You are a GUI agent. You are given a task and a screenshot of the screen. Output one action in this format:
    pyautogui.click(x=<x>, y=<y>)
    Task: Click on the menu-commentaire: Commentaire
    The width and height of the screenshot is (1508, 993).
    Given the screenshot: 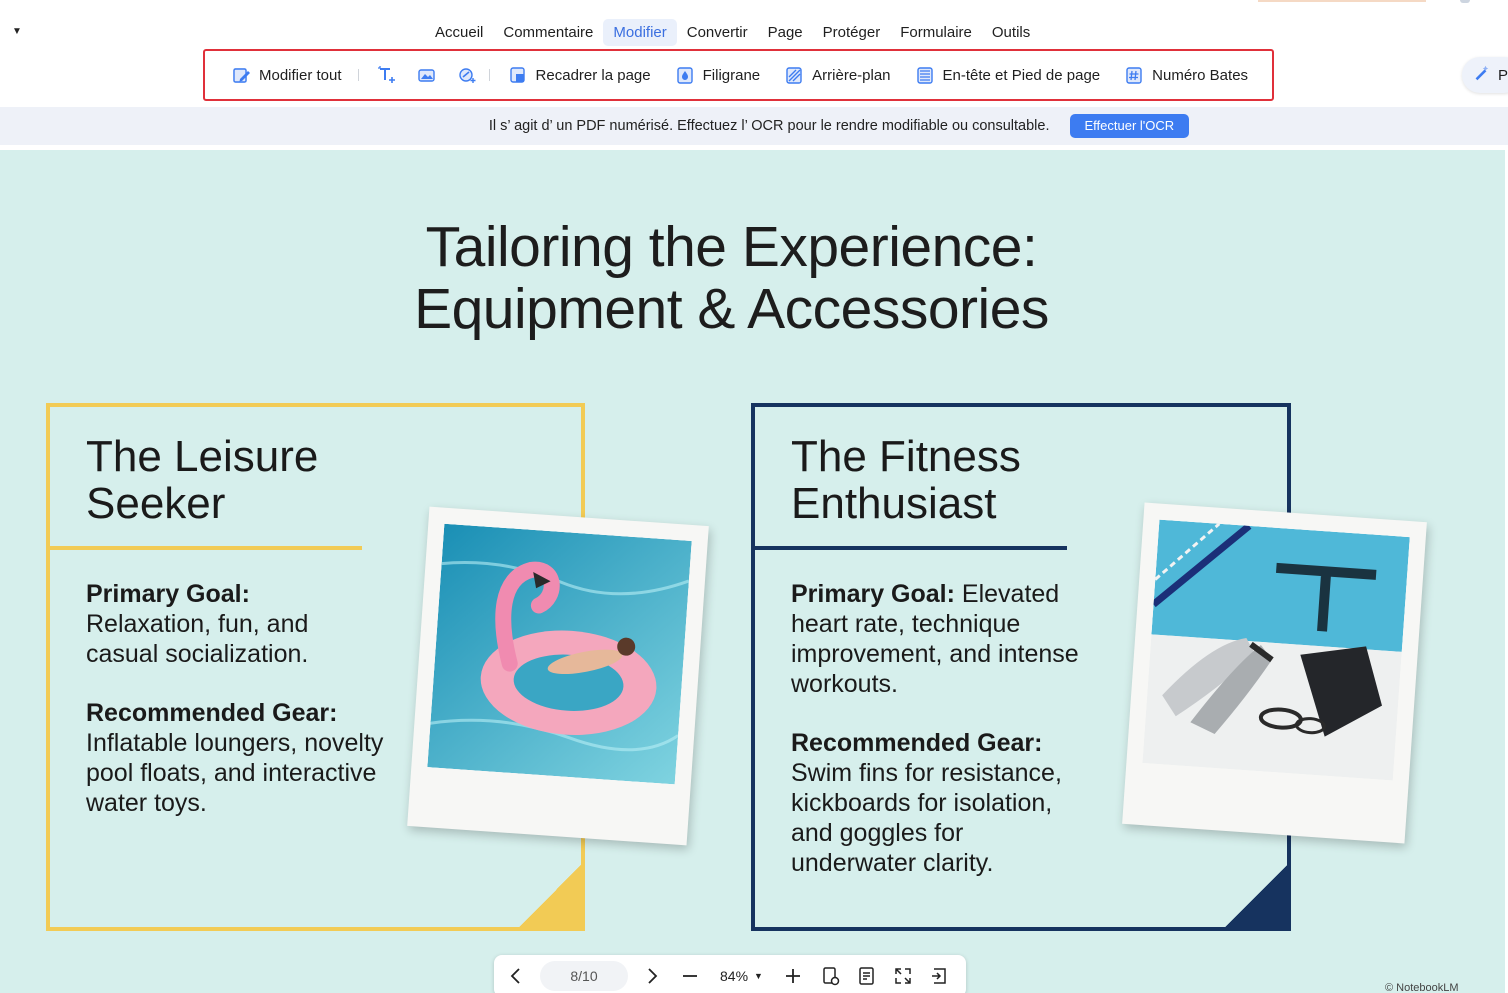 What is the action you would take?
    pyautogui.click(x=548, y=32)
    